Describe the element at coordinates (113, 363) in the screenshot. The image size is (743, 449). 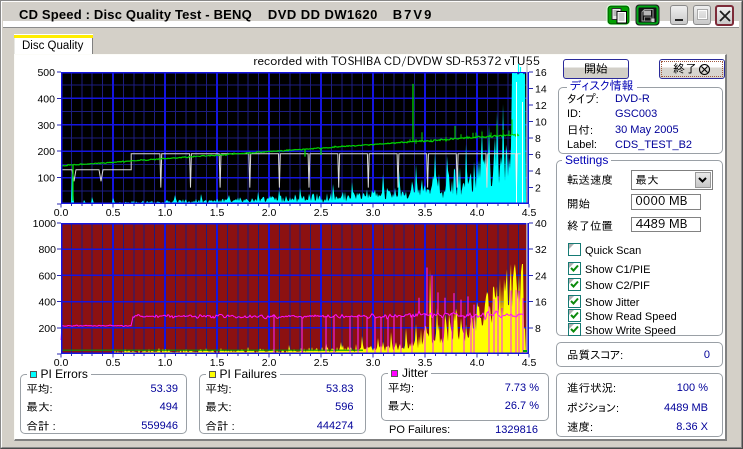
I see `svg-text: 0.5` at that location.